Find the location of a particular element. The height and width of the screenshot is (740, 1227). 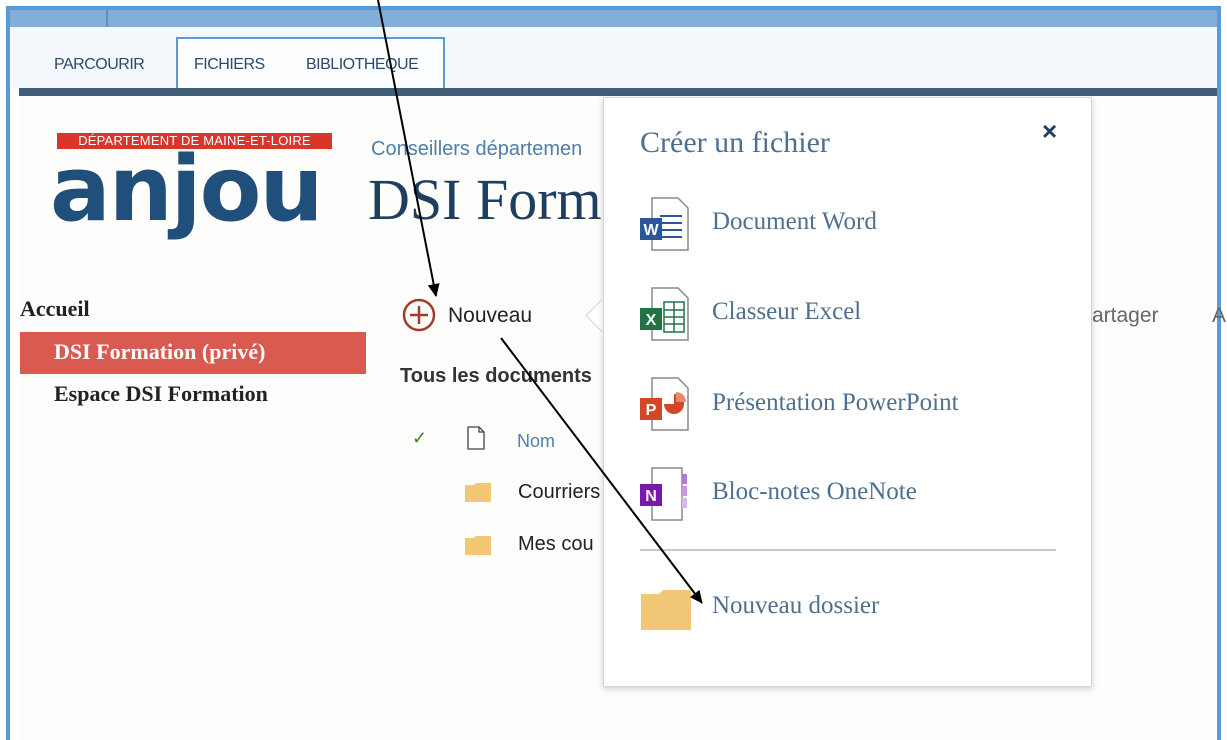

create-excel-label: Classeur Excel is located at coordinates (786, 312).